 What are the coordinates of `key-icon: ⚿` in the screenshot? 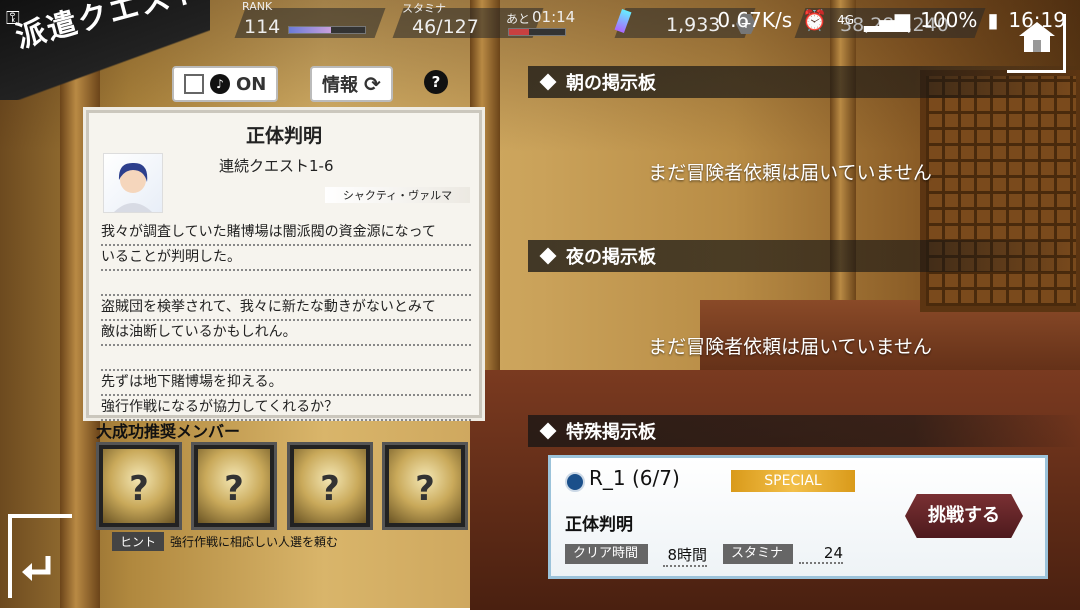 It's located at (13, 18).